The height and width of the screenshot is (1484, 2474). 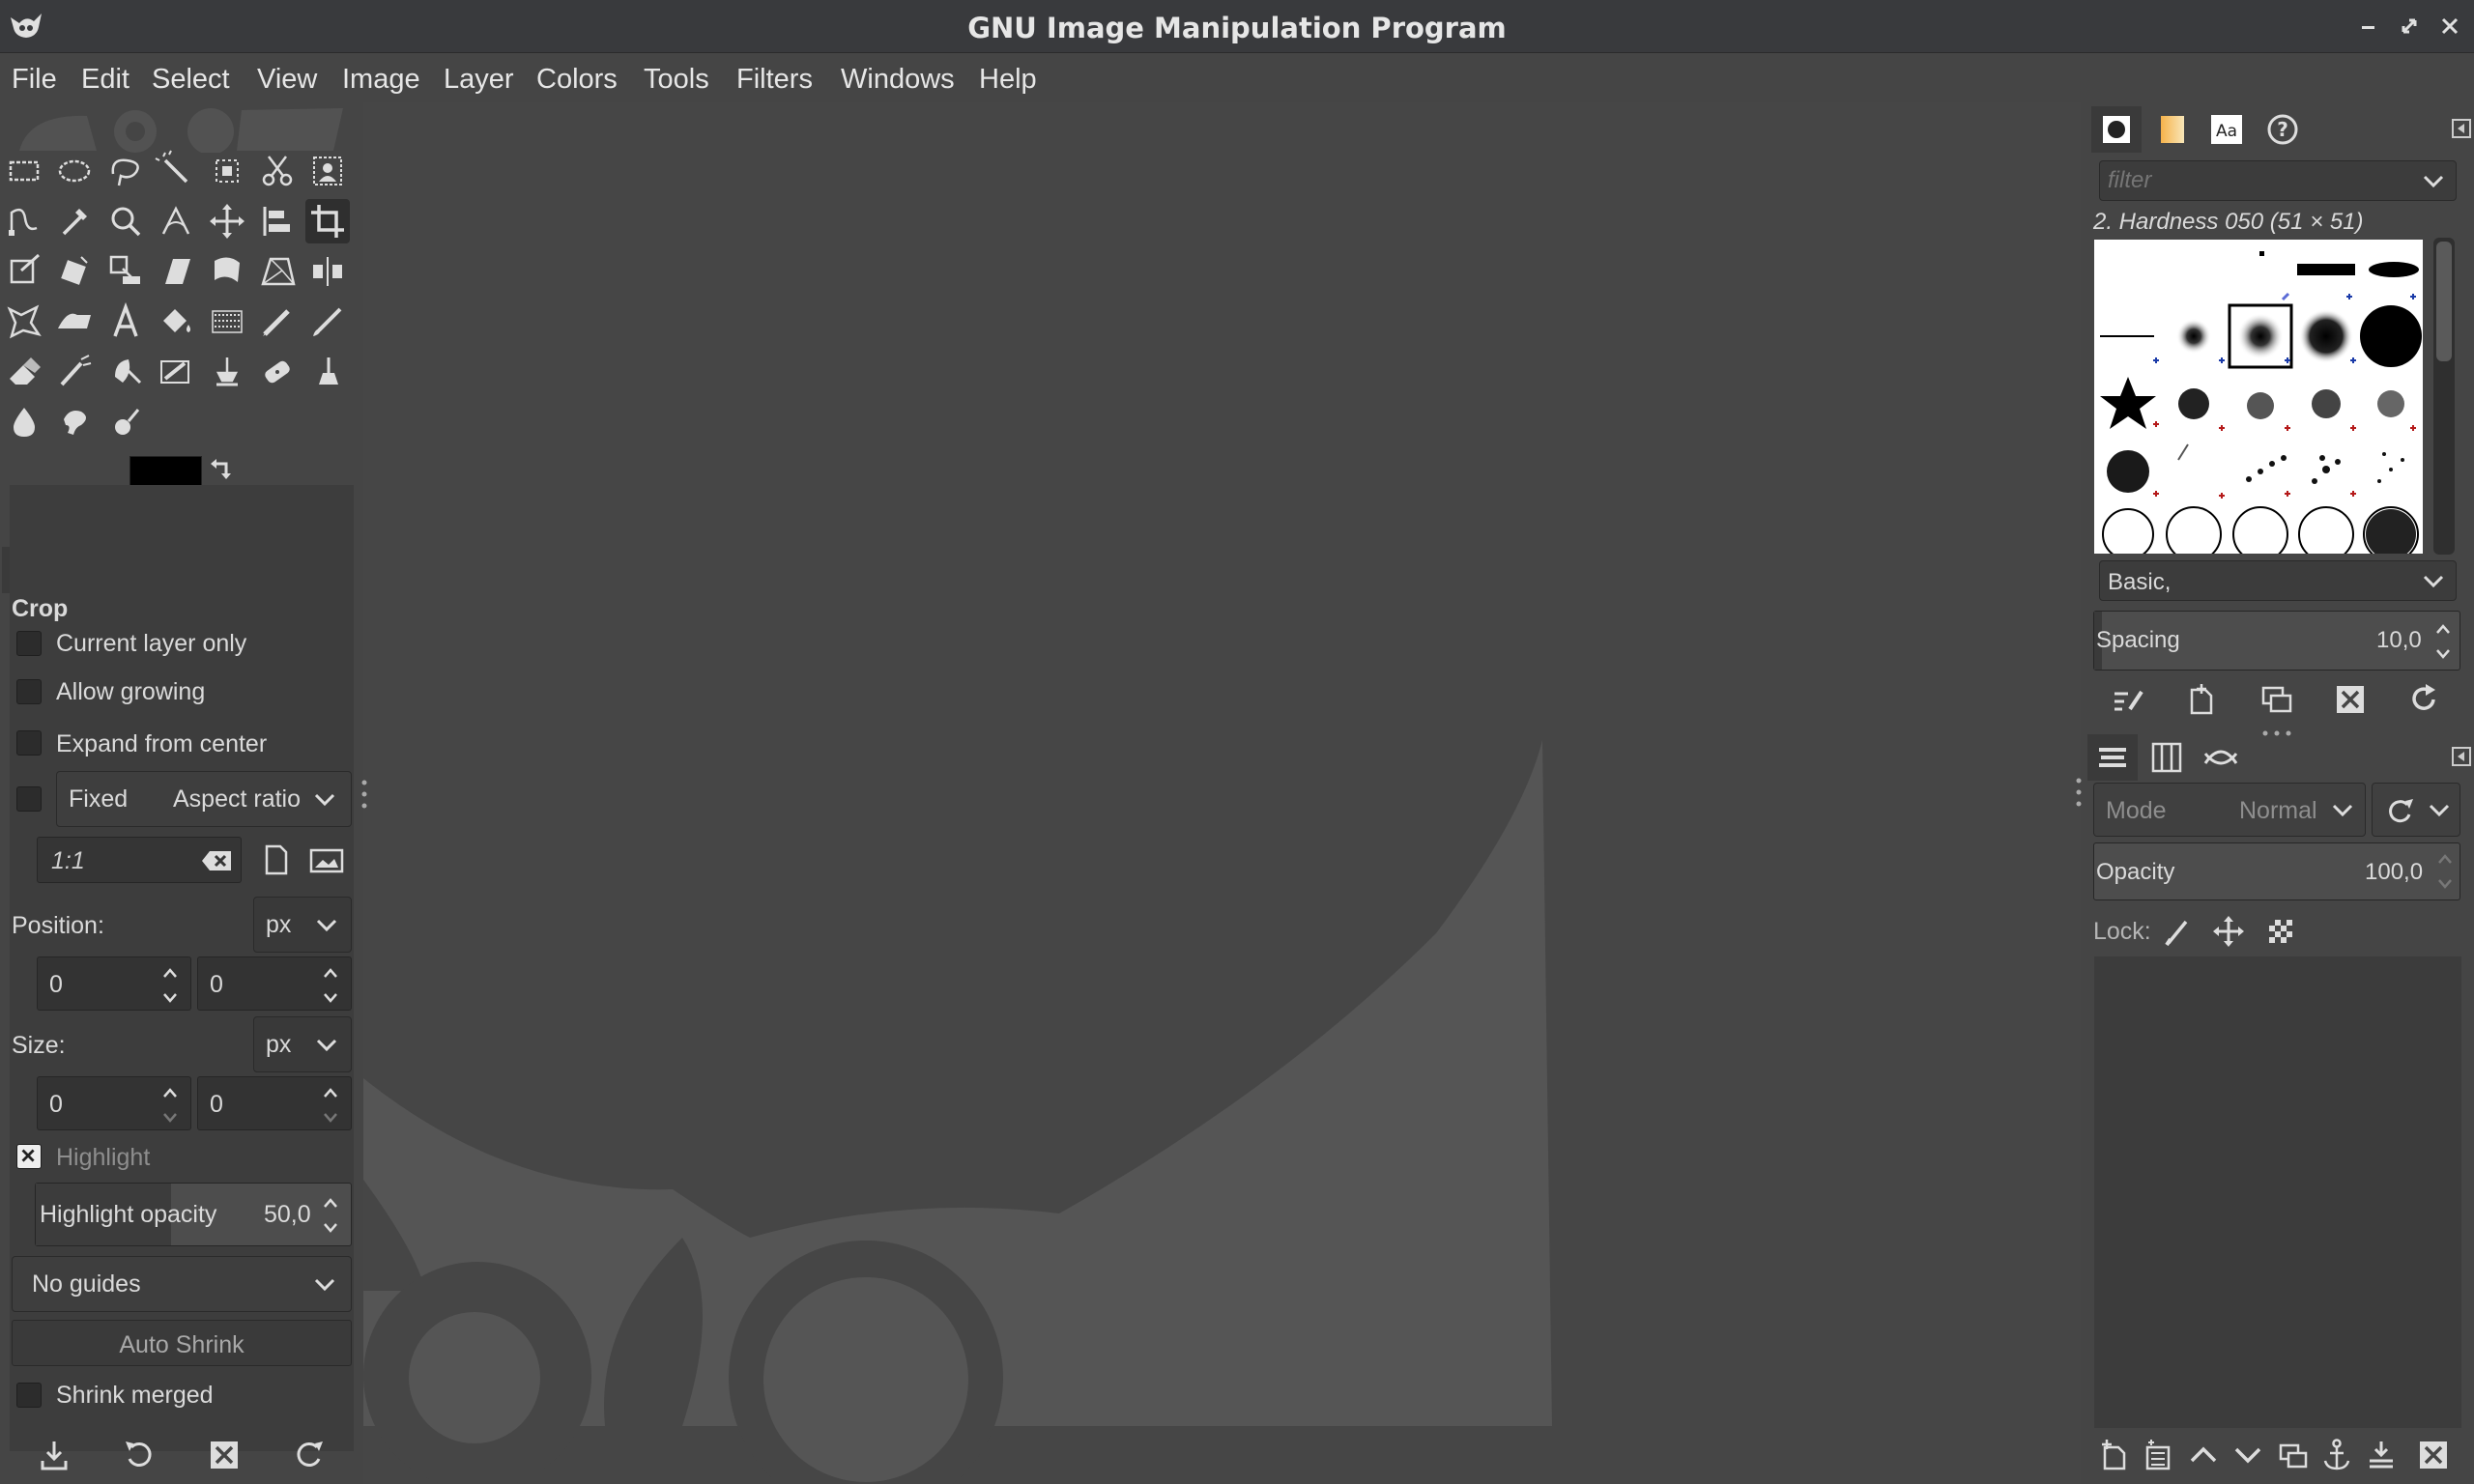 I want to click on blur-icon, so click(x=24, y=422).